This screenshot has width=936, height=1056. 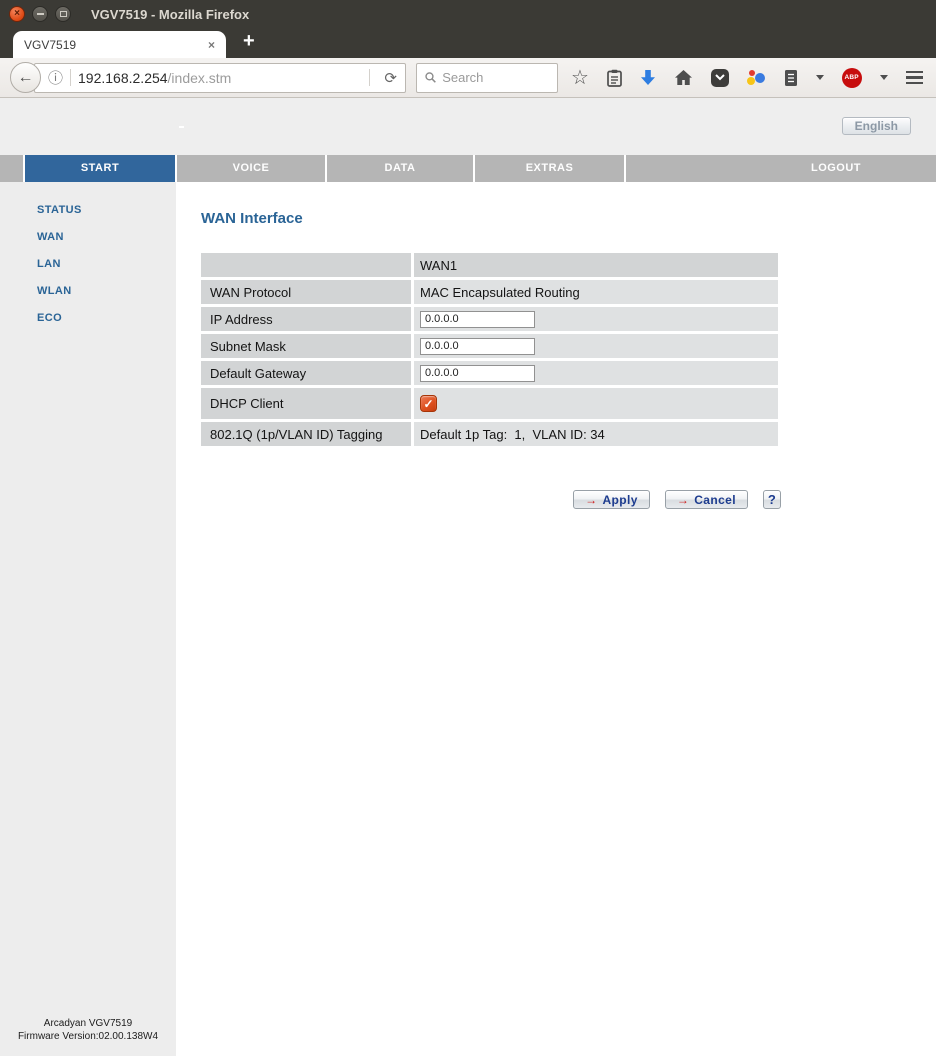 What do you see at coordinates (11, 168) in the screenshot?
I see `nav-stub` at bounding box center [11, 168].